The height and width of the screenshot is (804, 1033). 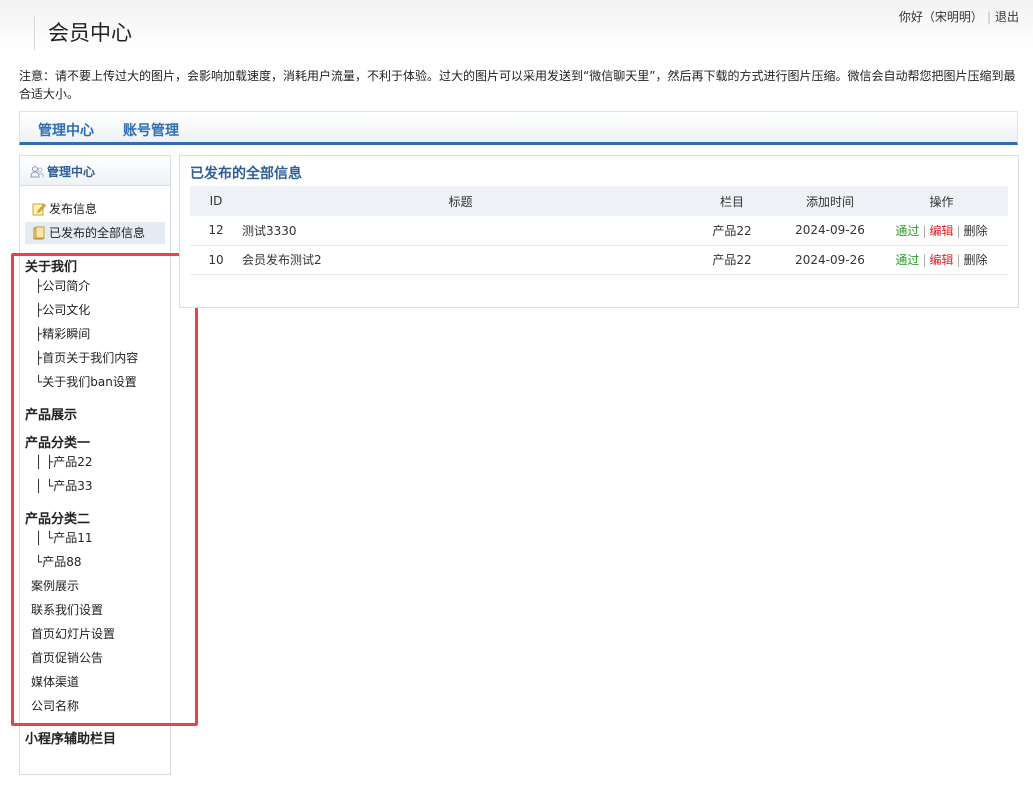 What do you see at coordinates (86, 381) in the screenshot?
I see `category-about-banner: └关于我们ban设置` at bounding box center [86, 381].